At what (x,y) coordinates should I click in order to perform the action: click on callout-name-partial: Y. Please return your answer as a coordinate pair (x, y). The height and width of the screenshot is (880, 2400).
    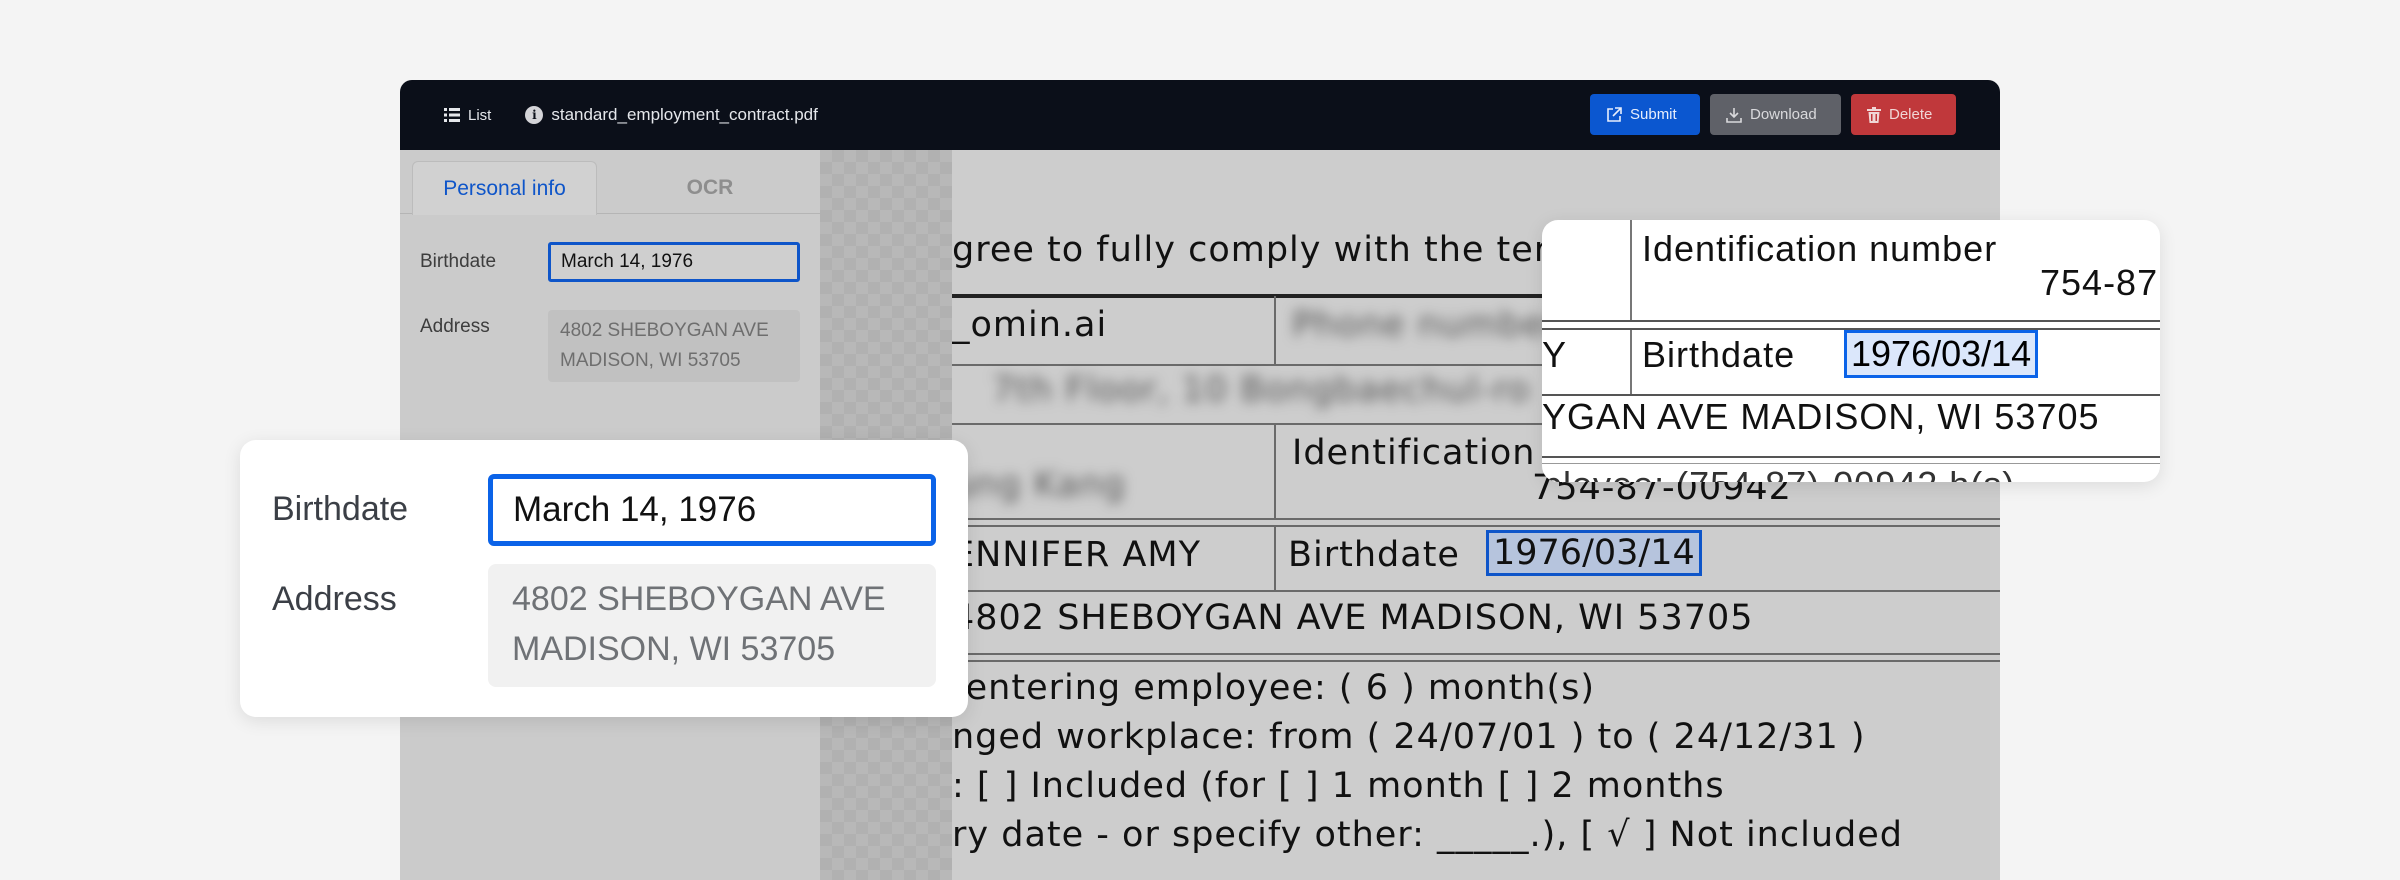
    Looking at the image, I should click on (1555, 354).